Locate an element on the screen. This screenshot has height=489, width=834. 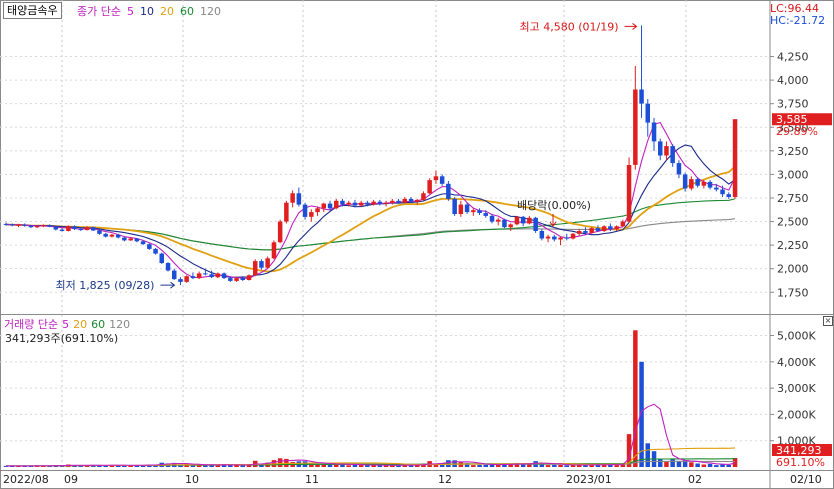
volume-tick-label: 3,000K is located at coordinates (796, 388).